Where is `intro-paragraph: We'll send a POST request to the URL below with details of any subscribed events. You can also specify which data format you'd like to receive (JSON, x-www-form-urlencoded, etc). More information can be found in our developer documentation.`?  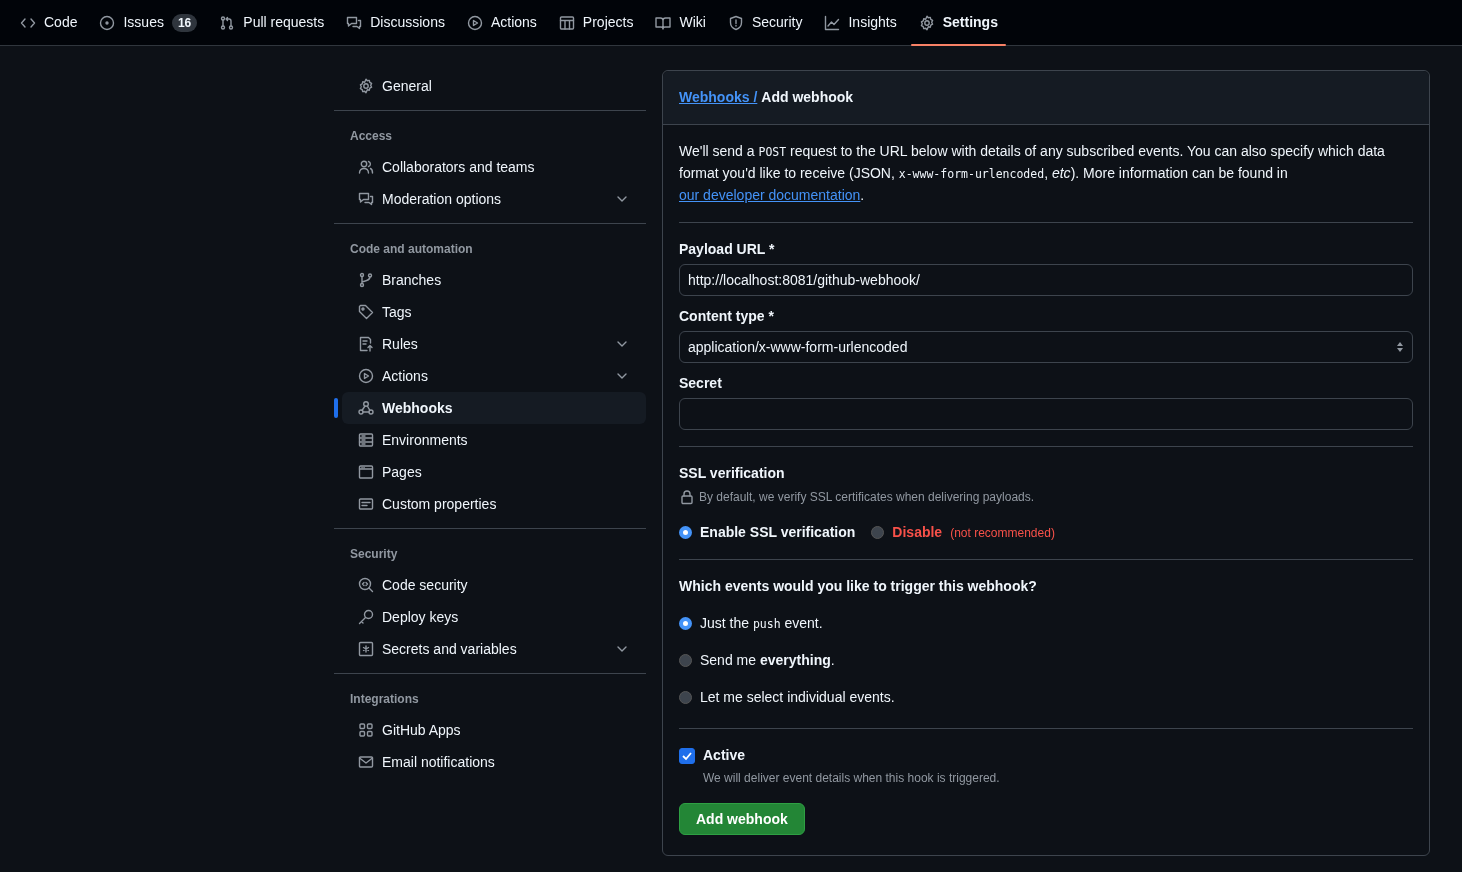 intro-paragraph: We'll send a POST request to the URL below with details of any subscribed events. You can also specify which data format you'd like to receive (JSON, x-www-form-urlencoded, etc). More information can be found in our developer documentation. is located at coordinates (1032, 173).